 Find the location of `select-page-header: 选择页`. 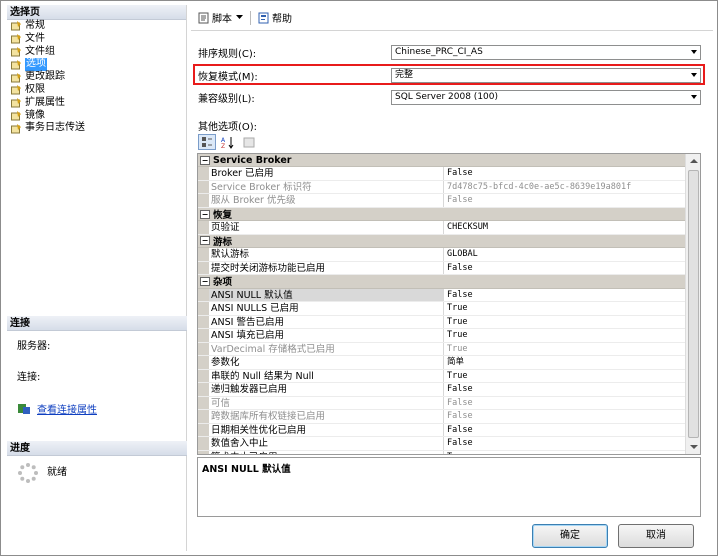

select-page-header: 选择页 is located at coordinates (96, 12).